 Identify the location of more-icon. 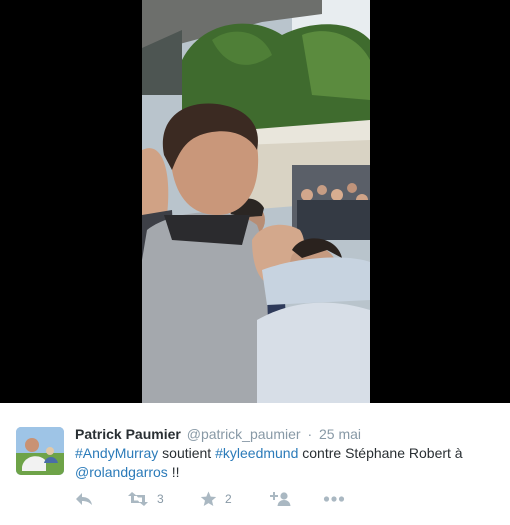
(334, 499).